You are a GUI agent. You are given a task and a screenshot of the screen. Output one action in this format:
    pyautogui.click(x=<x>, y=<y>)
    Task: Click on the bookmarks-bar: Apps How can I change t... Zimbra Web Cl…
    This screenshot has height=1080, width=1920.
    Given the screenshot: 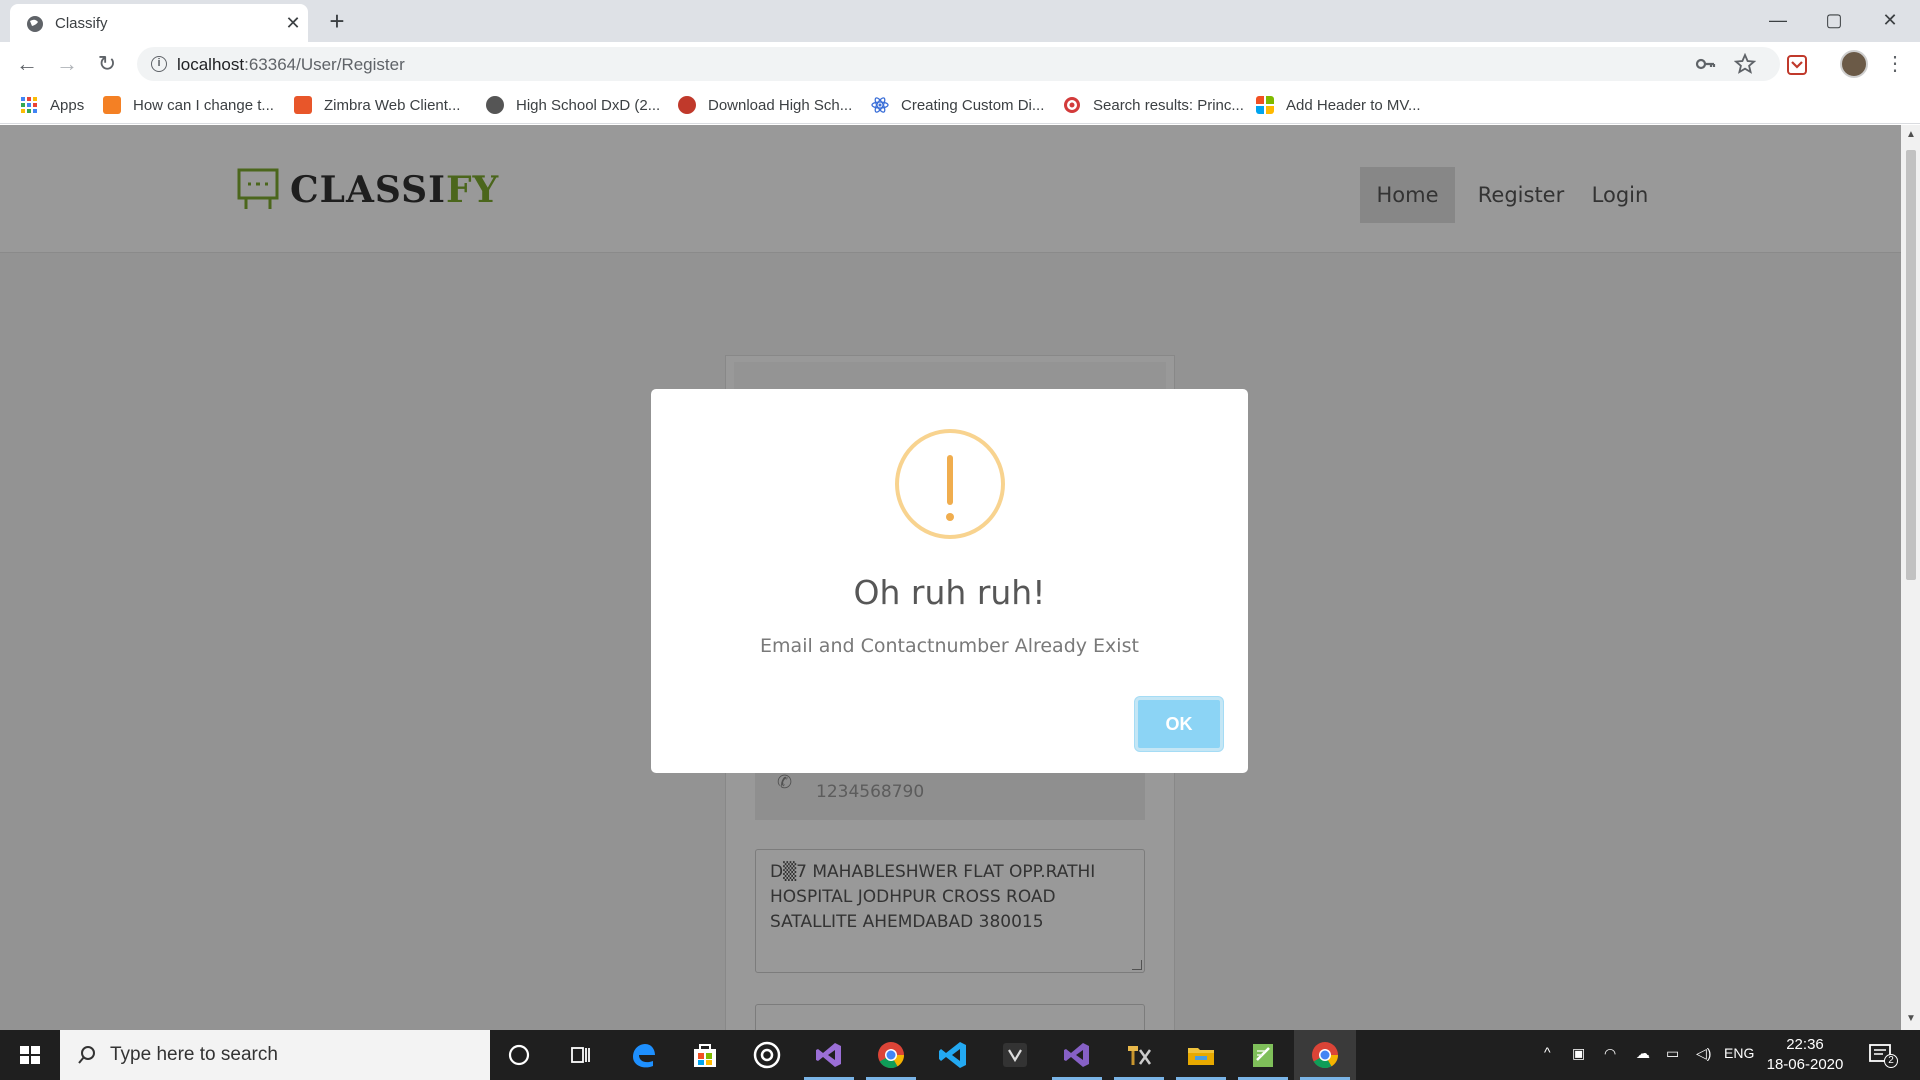 What is the action you would take?
    pyautogui.click(x=960, y=105)
    